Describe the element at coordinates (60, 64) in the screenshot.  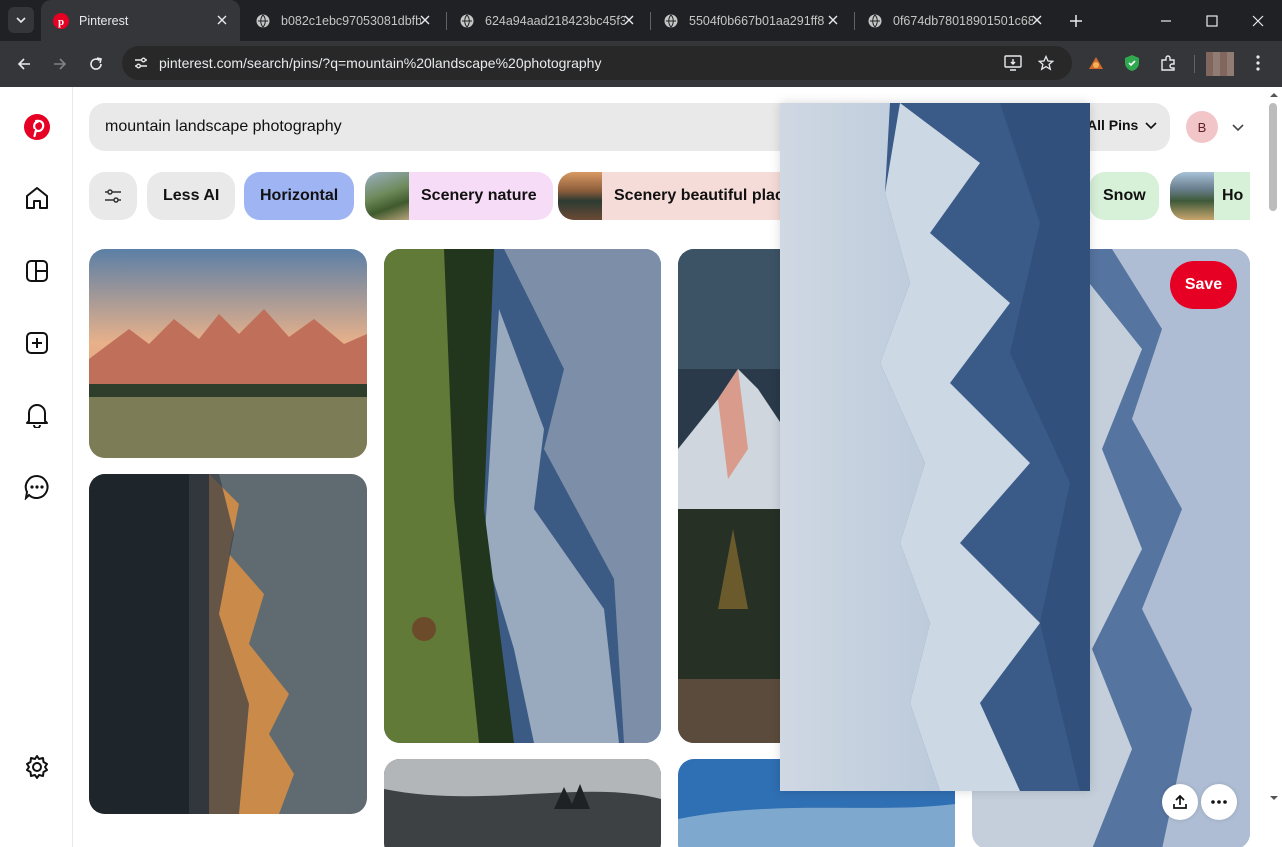
I see `forward-button` at that location.